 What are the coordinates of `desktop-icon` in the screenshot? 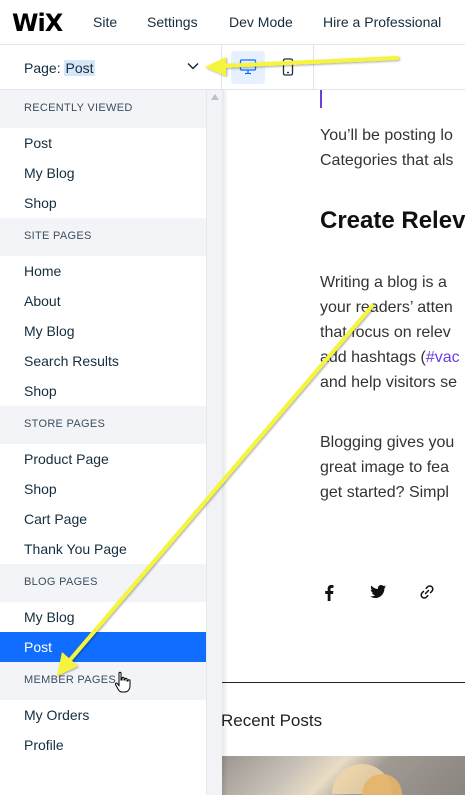 It's located at (248, 67).